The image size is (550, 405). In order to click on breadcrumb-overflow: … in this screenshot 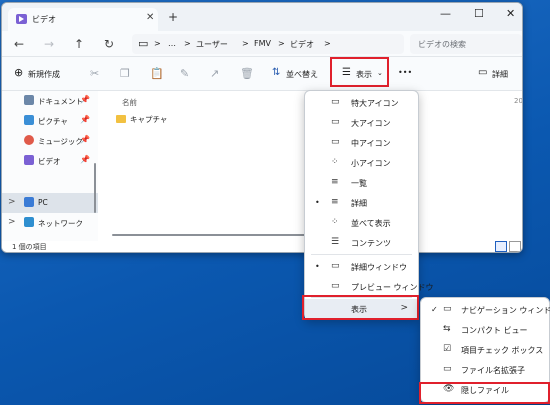, I will do `click(172, 43)`.